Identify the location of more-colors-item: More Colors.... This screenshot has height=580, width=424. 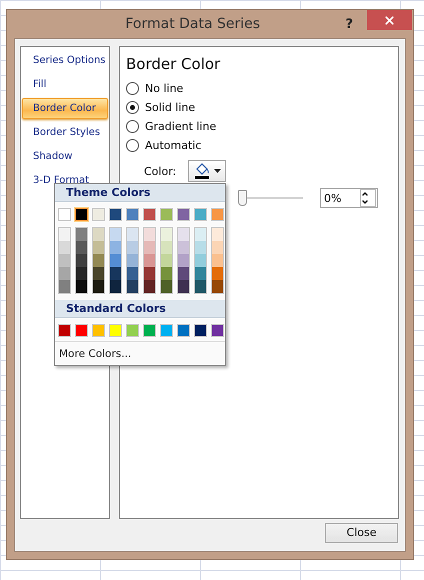
(140, 353).